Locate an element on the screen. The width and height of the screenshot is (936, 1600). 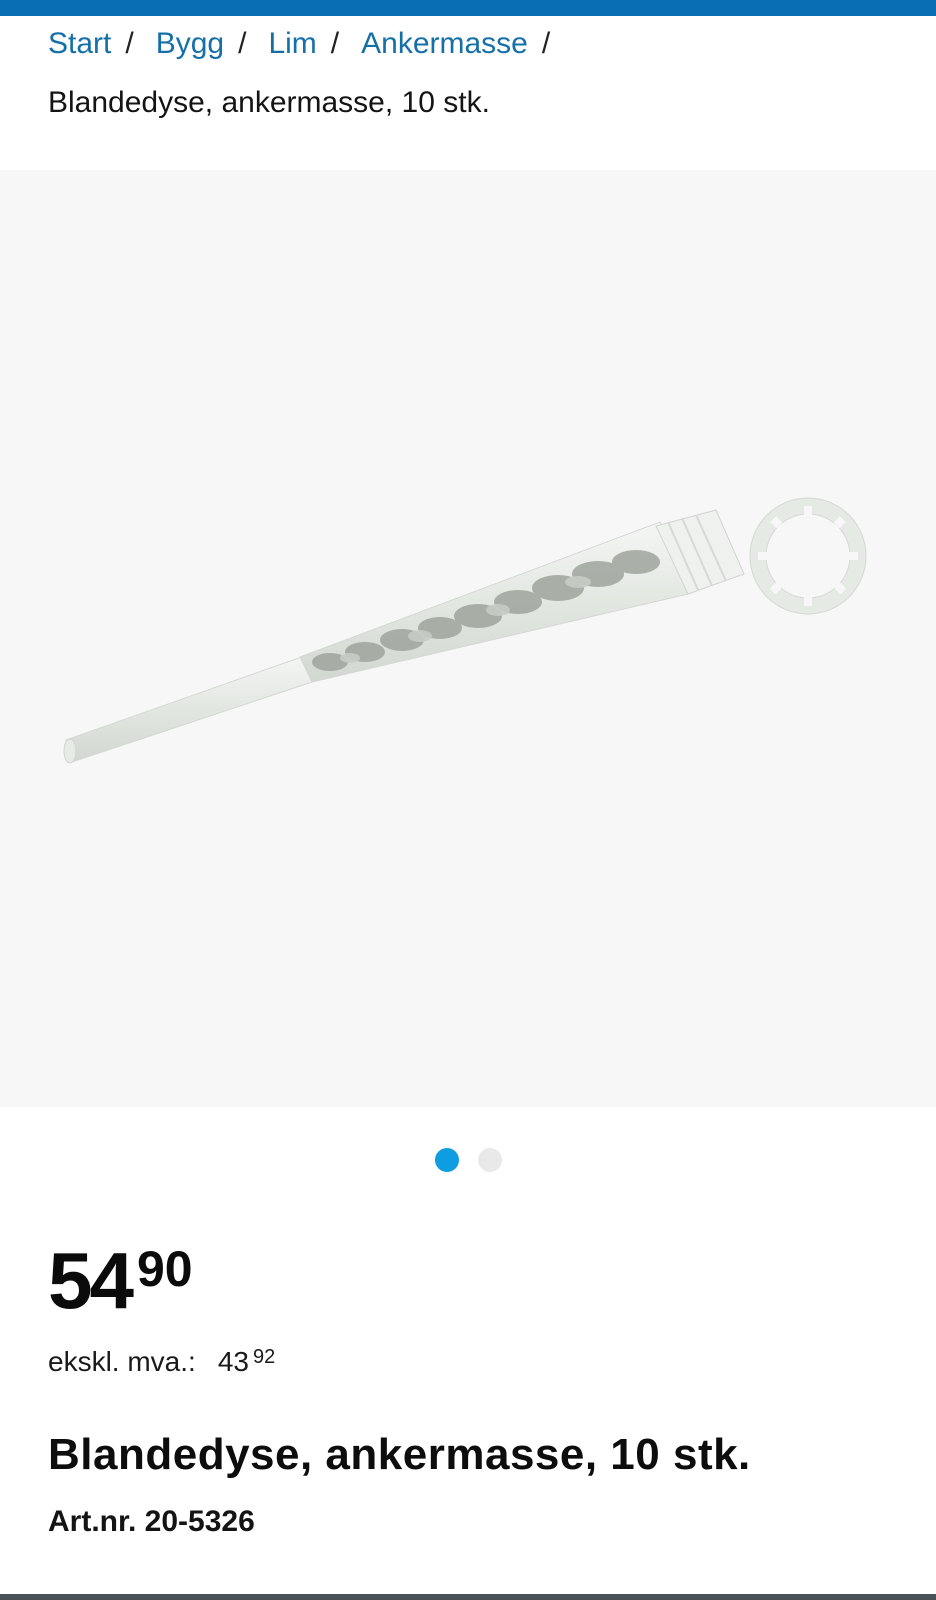
price: 54 90 is located at coordinates (120, 1281).